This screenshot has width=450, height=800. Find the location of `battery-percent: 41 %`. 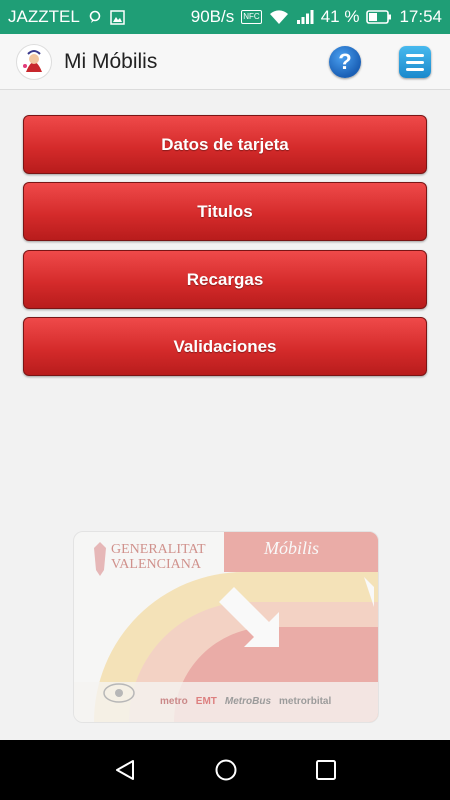

battery-percent: 41 % is located at coordinates (340, 16).